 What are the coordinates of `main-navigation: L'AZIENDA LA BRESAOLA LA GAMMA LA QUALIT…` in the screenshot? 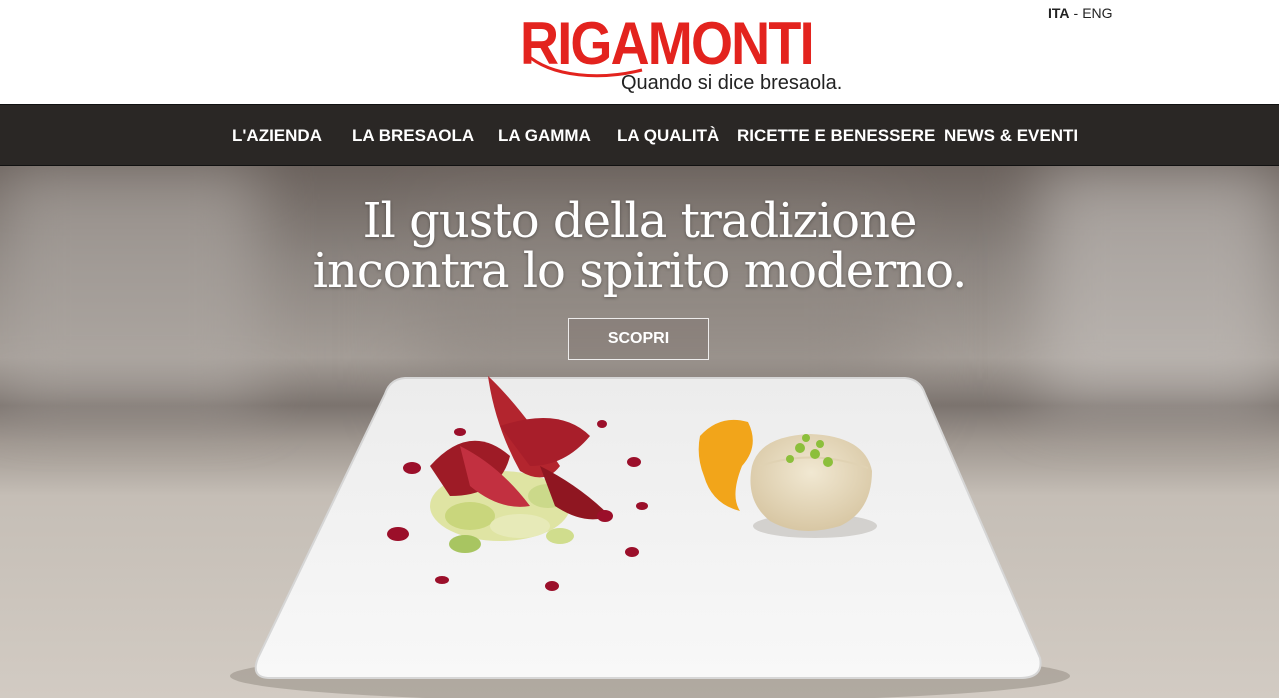 It's located at (639, 135).